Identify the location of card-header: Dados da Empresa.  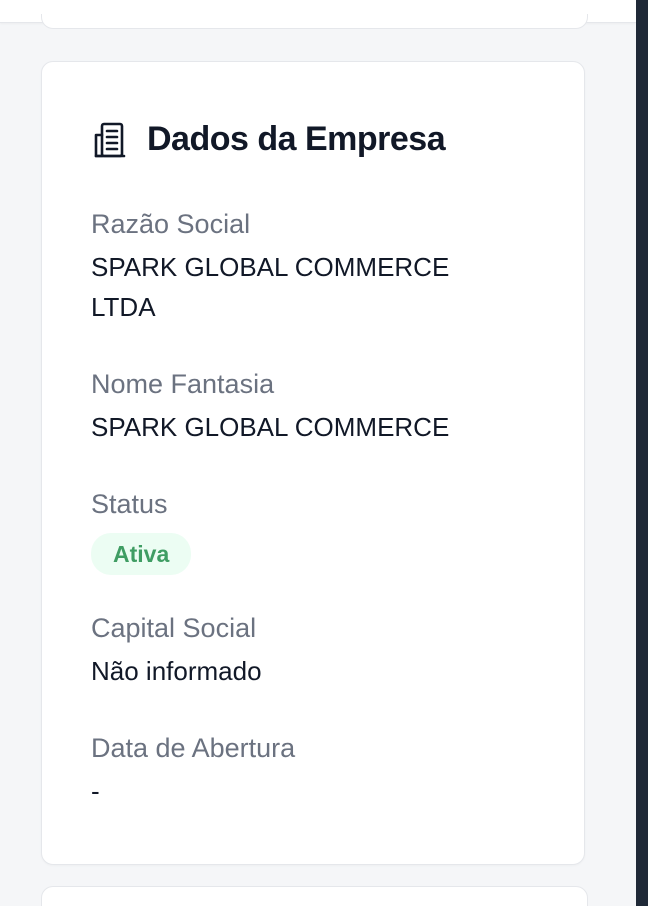
(268, 139).